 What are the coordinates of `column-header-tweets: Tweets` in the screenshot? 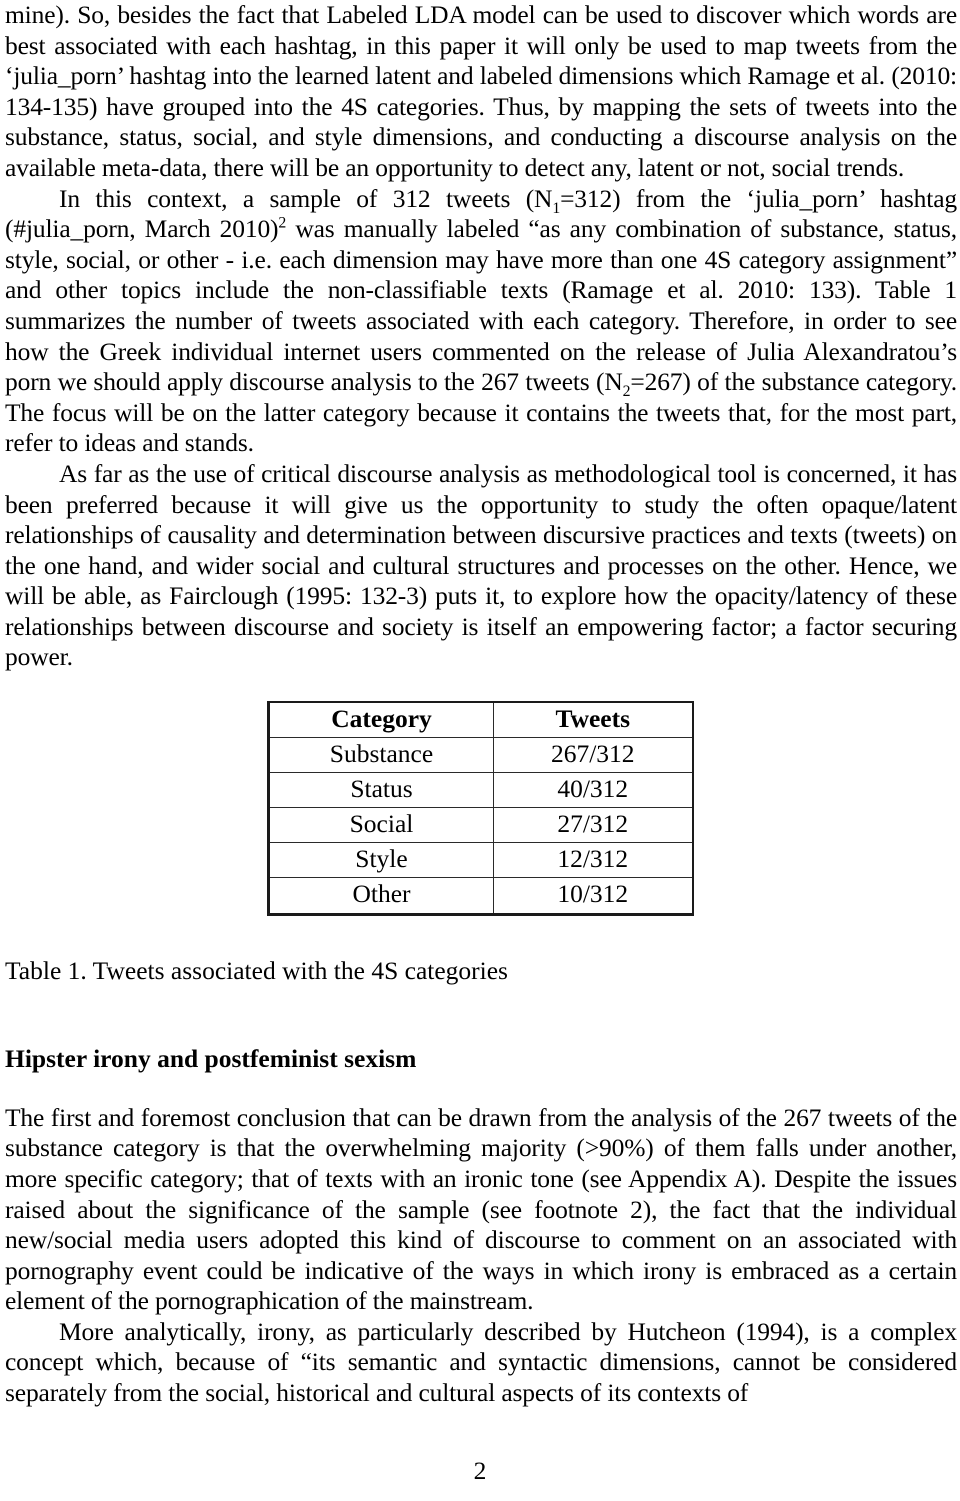 It's located at (593, 720).